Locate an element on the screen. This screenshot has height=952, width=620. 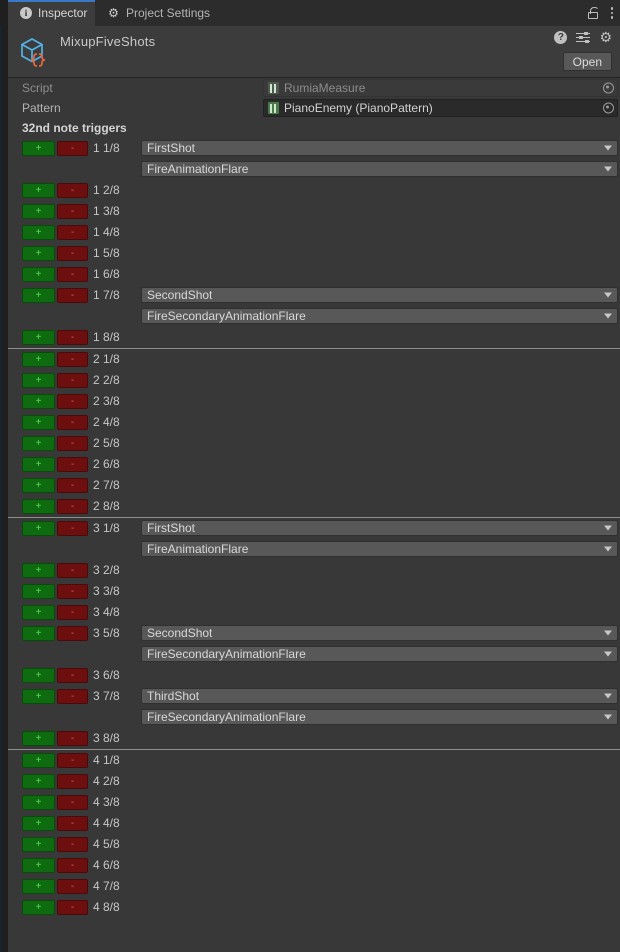
dock-strip is located at coordinates (4, 476).